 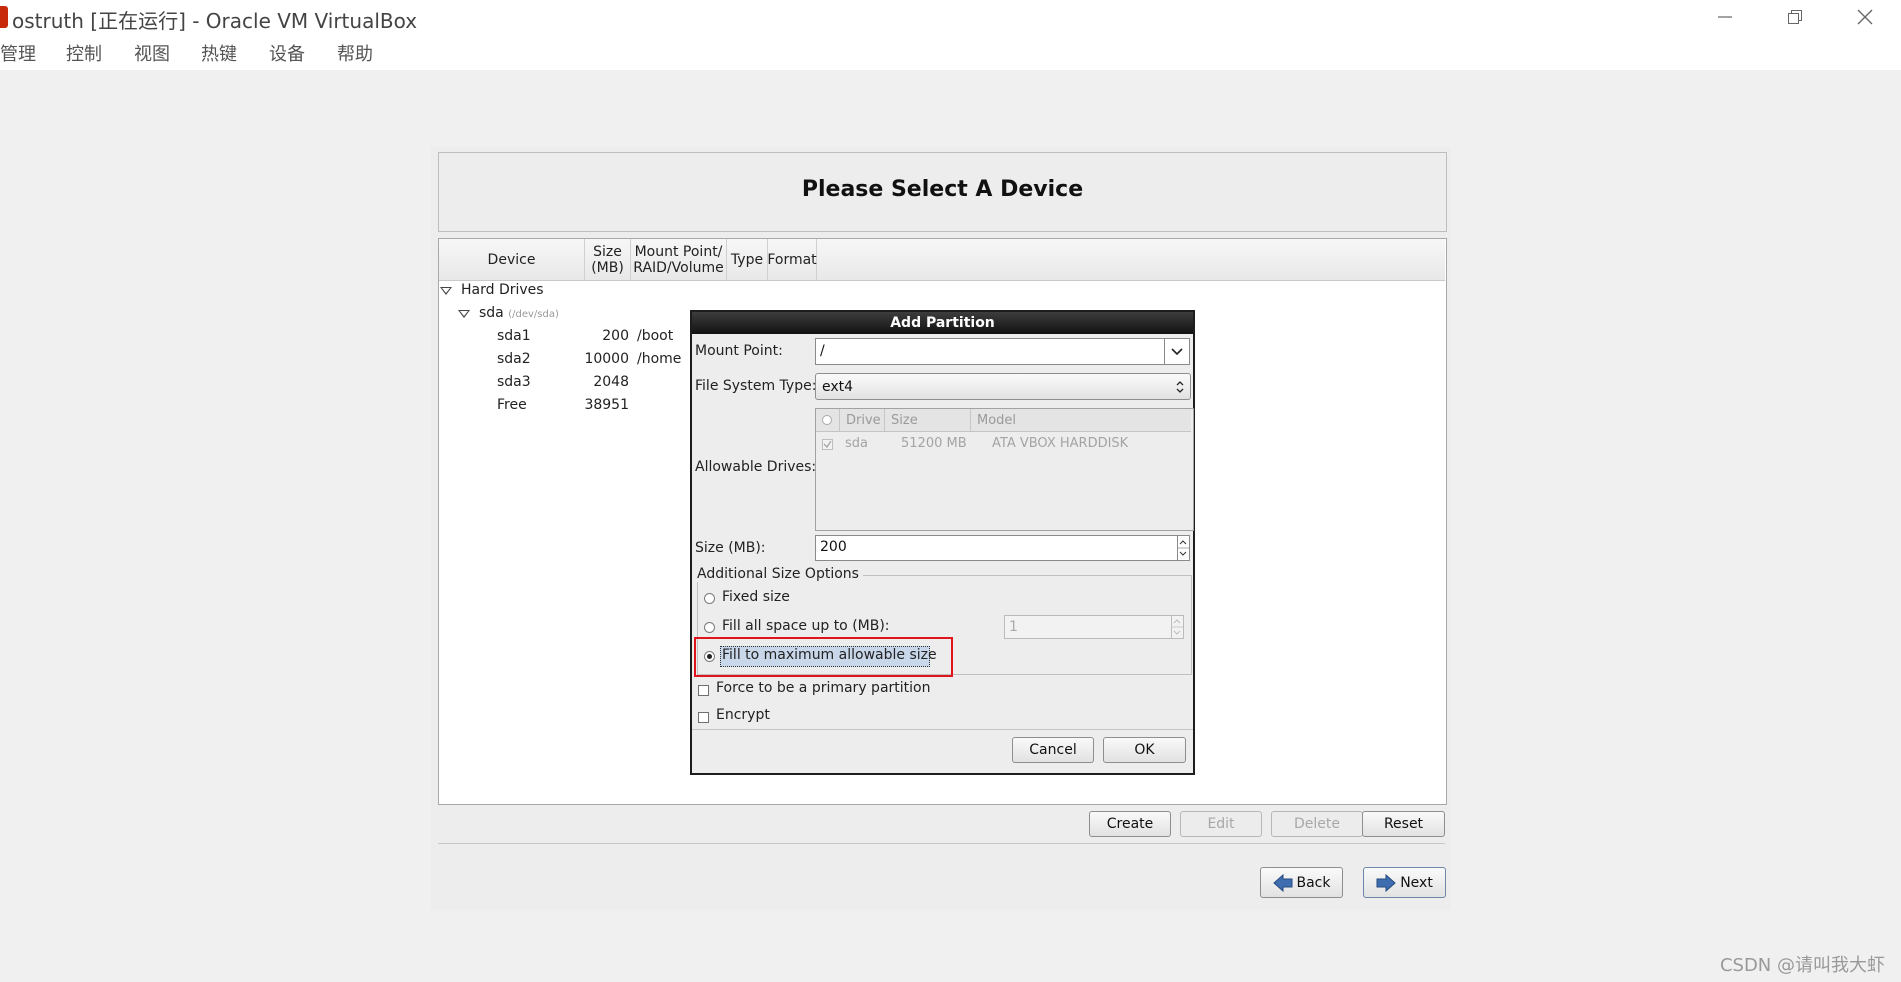 I want to click on row-device: sda2, so click(x=514, y=359).